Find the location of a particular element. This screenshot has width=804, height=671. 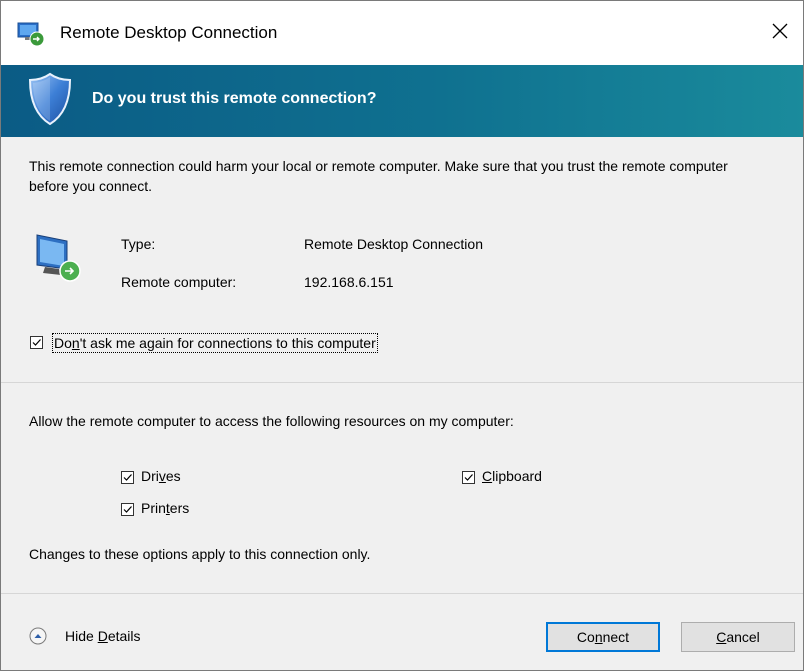

remote-desktop-icon is located at coordinates (31, 34).